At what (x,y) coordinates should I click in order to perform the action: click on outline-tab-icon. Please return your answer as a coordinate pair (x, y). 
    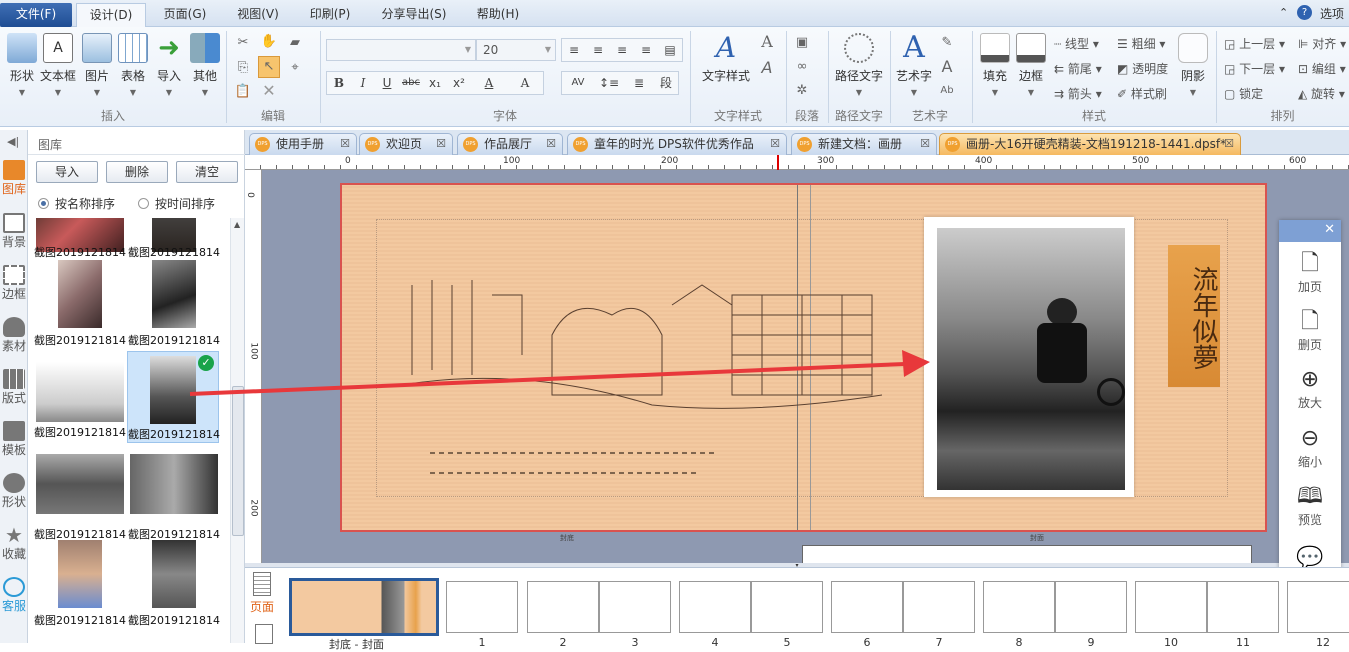
    Looking at the image, I should click on (264, 634).